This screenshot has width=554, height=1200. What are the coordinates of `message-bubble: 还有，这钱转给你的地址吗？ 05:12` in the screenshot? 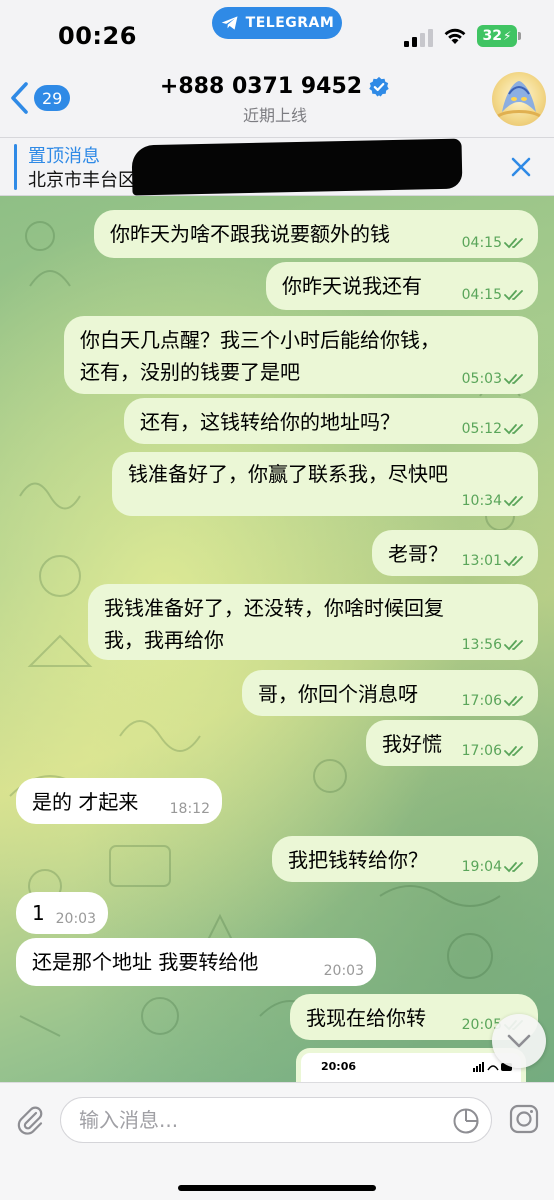 It's located at (331, 421).